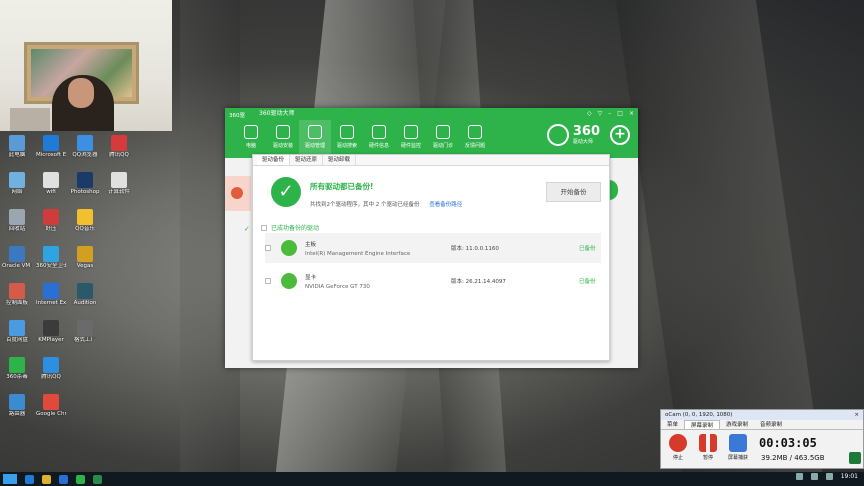  What do you see at coordinates (17, 147) in the screenshot?
I see `desktop-icon: 此电脑` at bounding box center [17, 147].